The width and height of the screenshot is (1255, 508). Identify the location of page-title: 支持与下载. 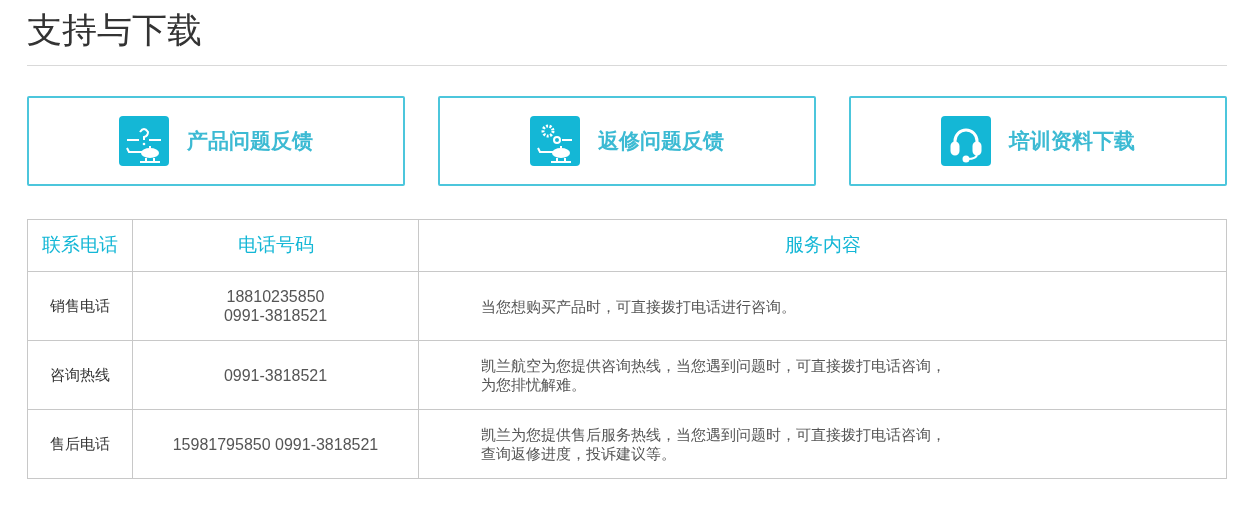
(114, 30).